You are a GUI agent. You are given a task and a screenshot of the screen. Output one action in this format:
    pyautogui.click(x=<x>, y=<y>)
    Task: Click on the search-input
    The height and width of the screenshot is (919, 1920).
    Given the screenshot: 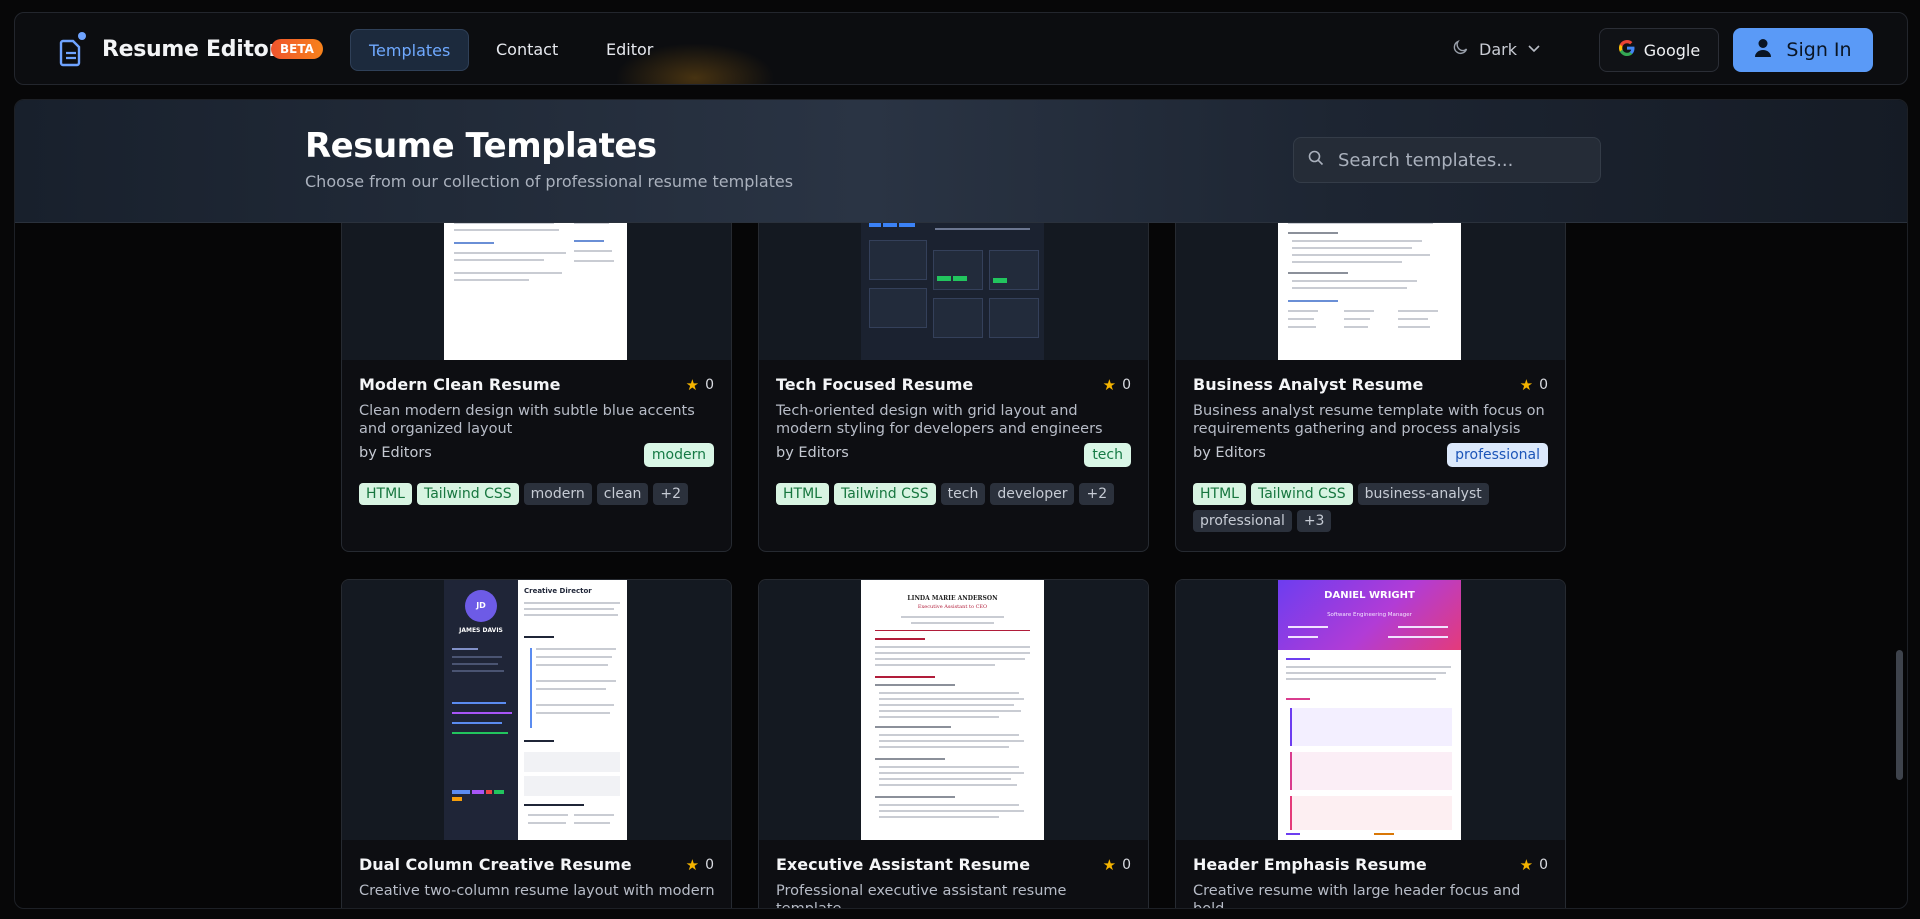 What is the action you would take?
    pyautogui.click(x=1458, y=160)
    